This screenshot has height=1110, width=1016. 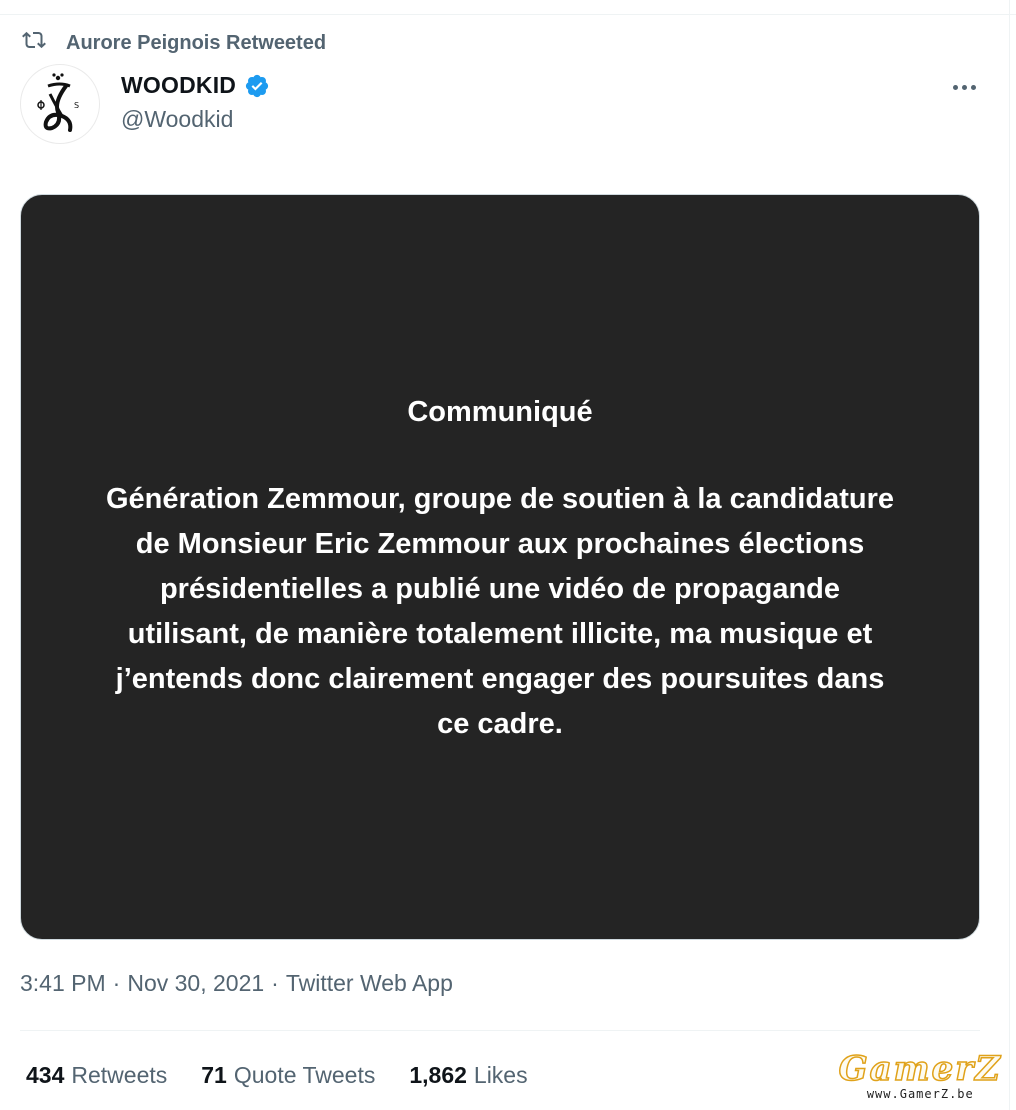 I want to click on retweet-context: Aurore Peignois Retweeted, so click(x=174, y=43).